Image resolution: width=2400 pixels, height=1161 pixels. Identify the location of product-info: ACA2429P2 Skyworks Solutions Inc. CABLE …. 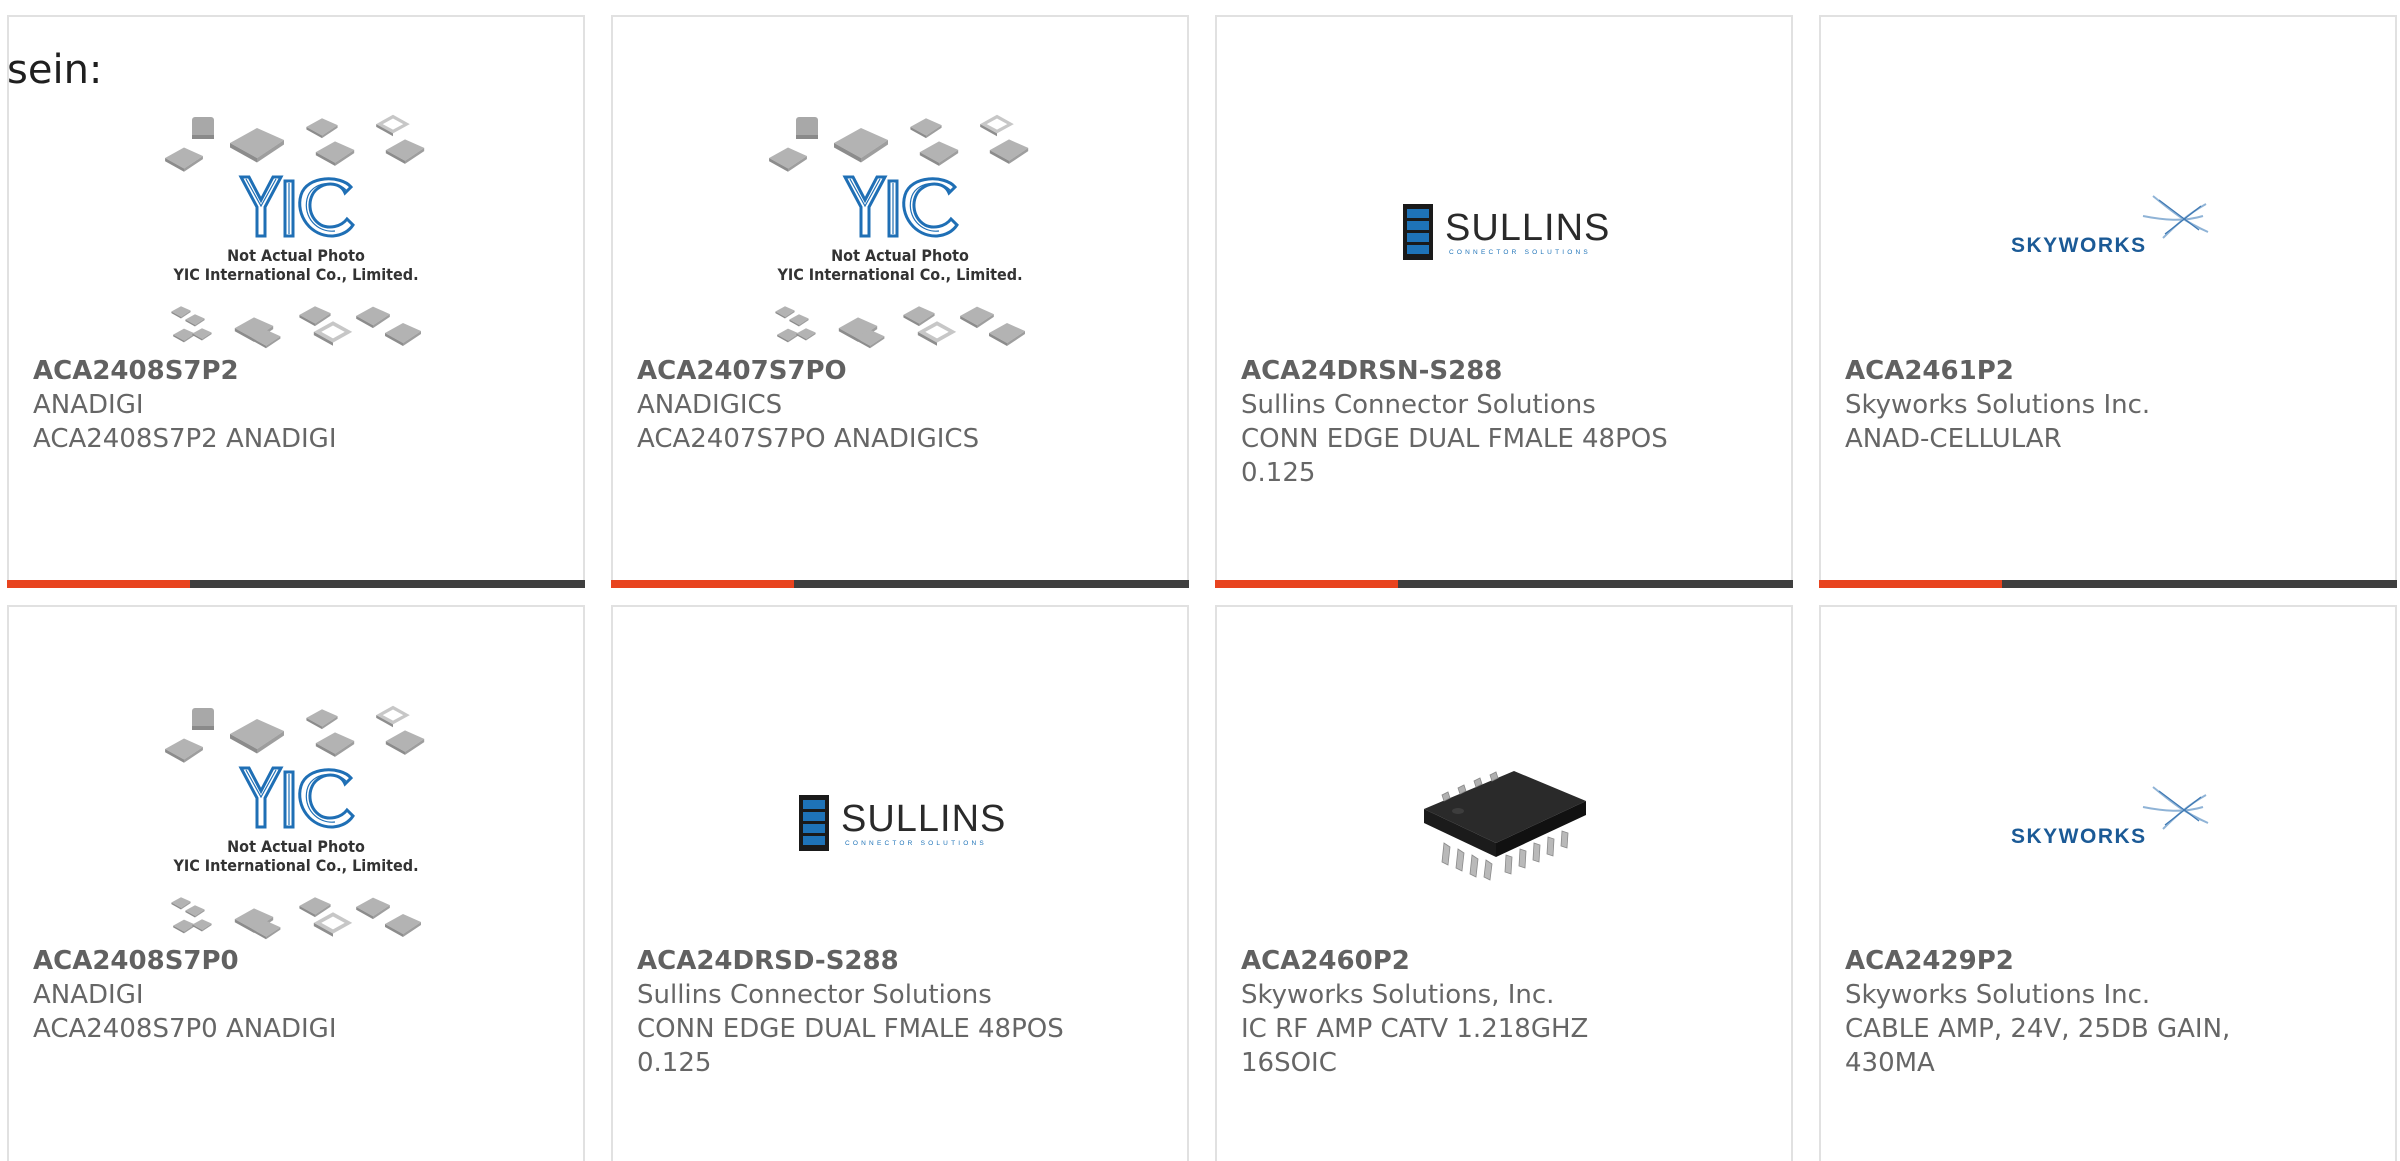
(2108, 1012).